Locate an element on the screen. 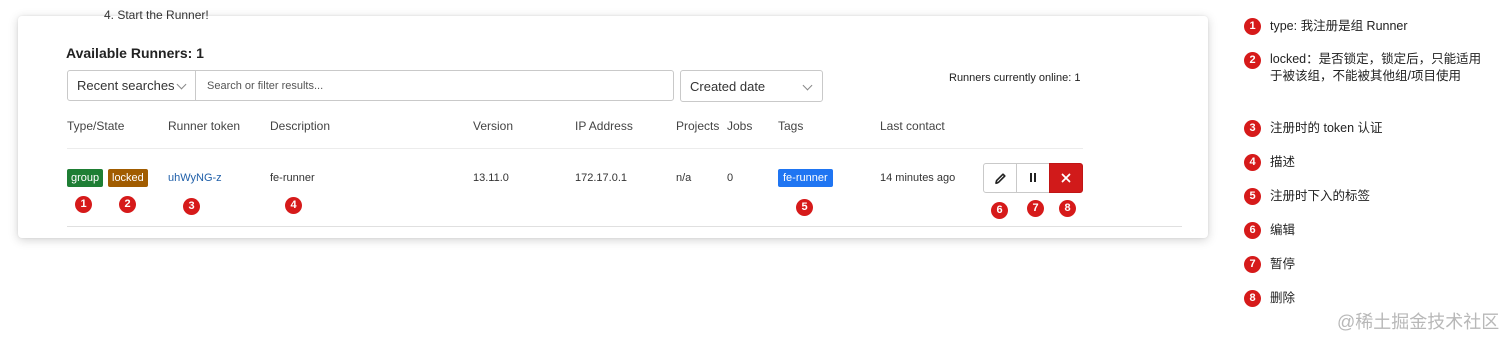 This screenshot has height=341, width=1512. annotation-marker-8: 8 is located at coordinates (1067, 208).